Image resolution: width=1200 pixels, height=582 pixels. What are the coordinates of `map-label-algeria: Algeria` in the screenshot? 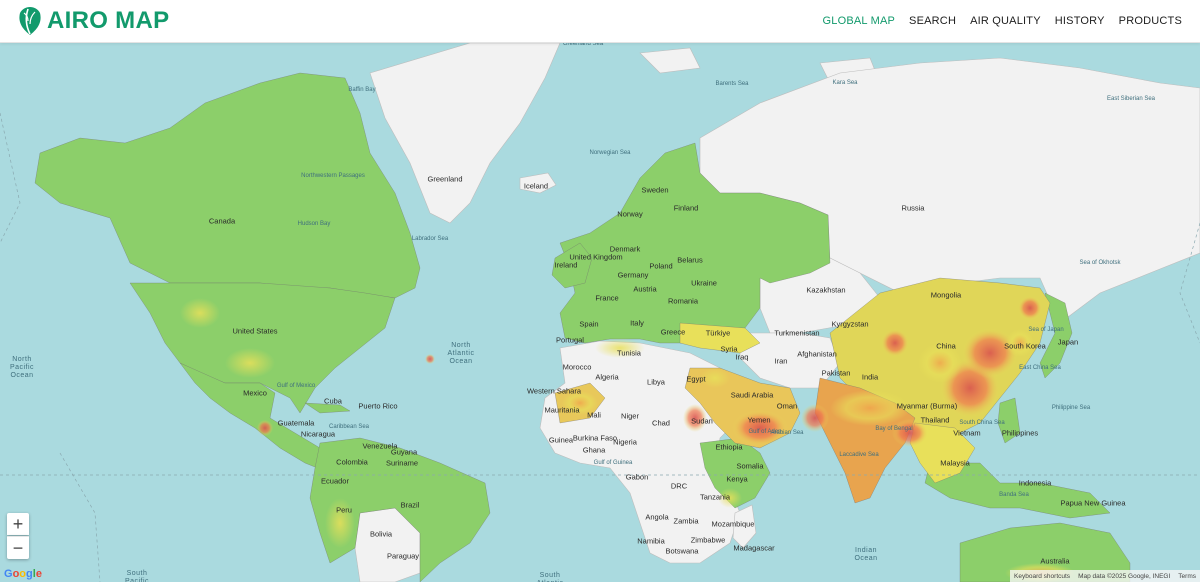 It's located at (607, 377).